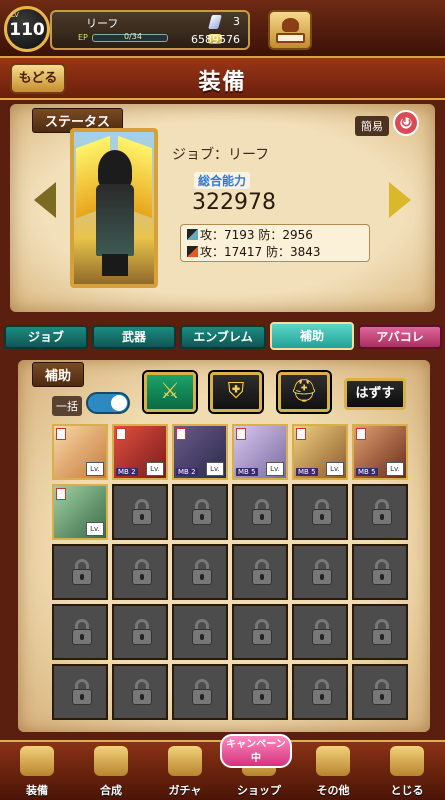 Image resolution: width=445 pixels, height=800 pixels. I want to click on profile-book-button, so click(290, 30).